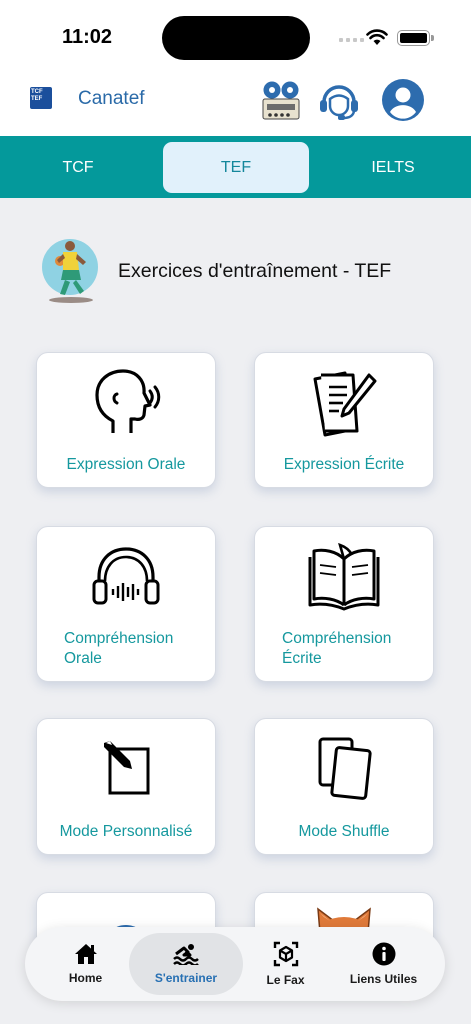 This screenshot has height=1024, width=471. I want to click on card-expression-orale: Expression Orale, so click(126, 420).